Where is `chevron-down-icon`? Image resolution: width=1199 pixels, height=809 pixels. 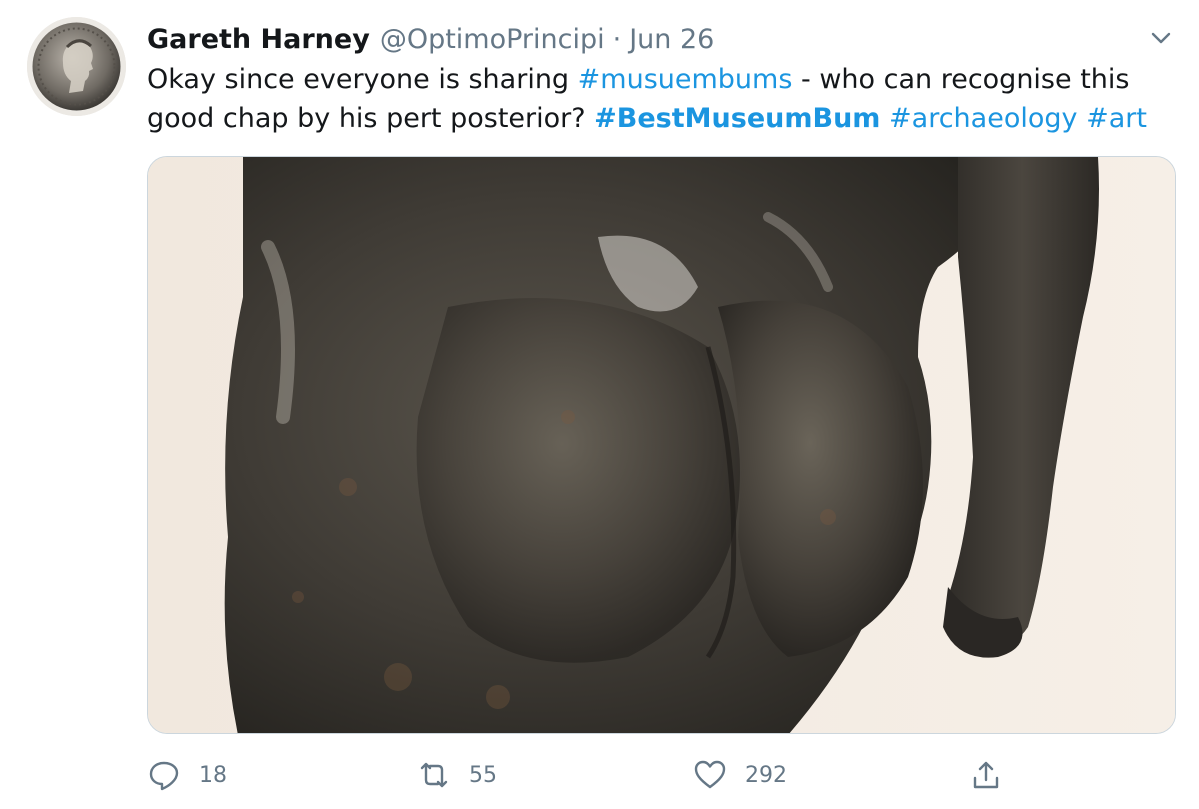 chevron-down-icon is located at coordinates (1161, 38).